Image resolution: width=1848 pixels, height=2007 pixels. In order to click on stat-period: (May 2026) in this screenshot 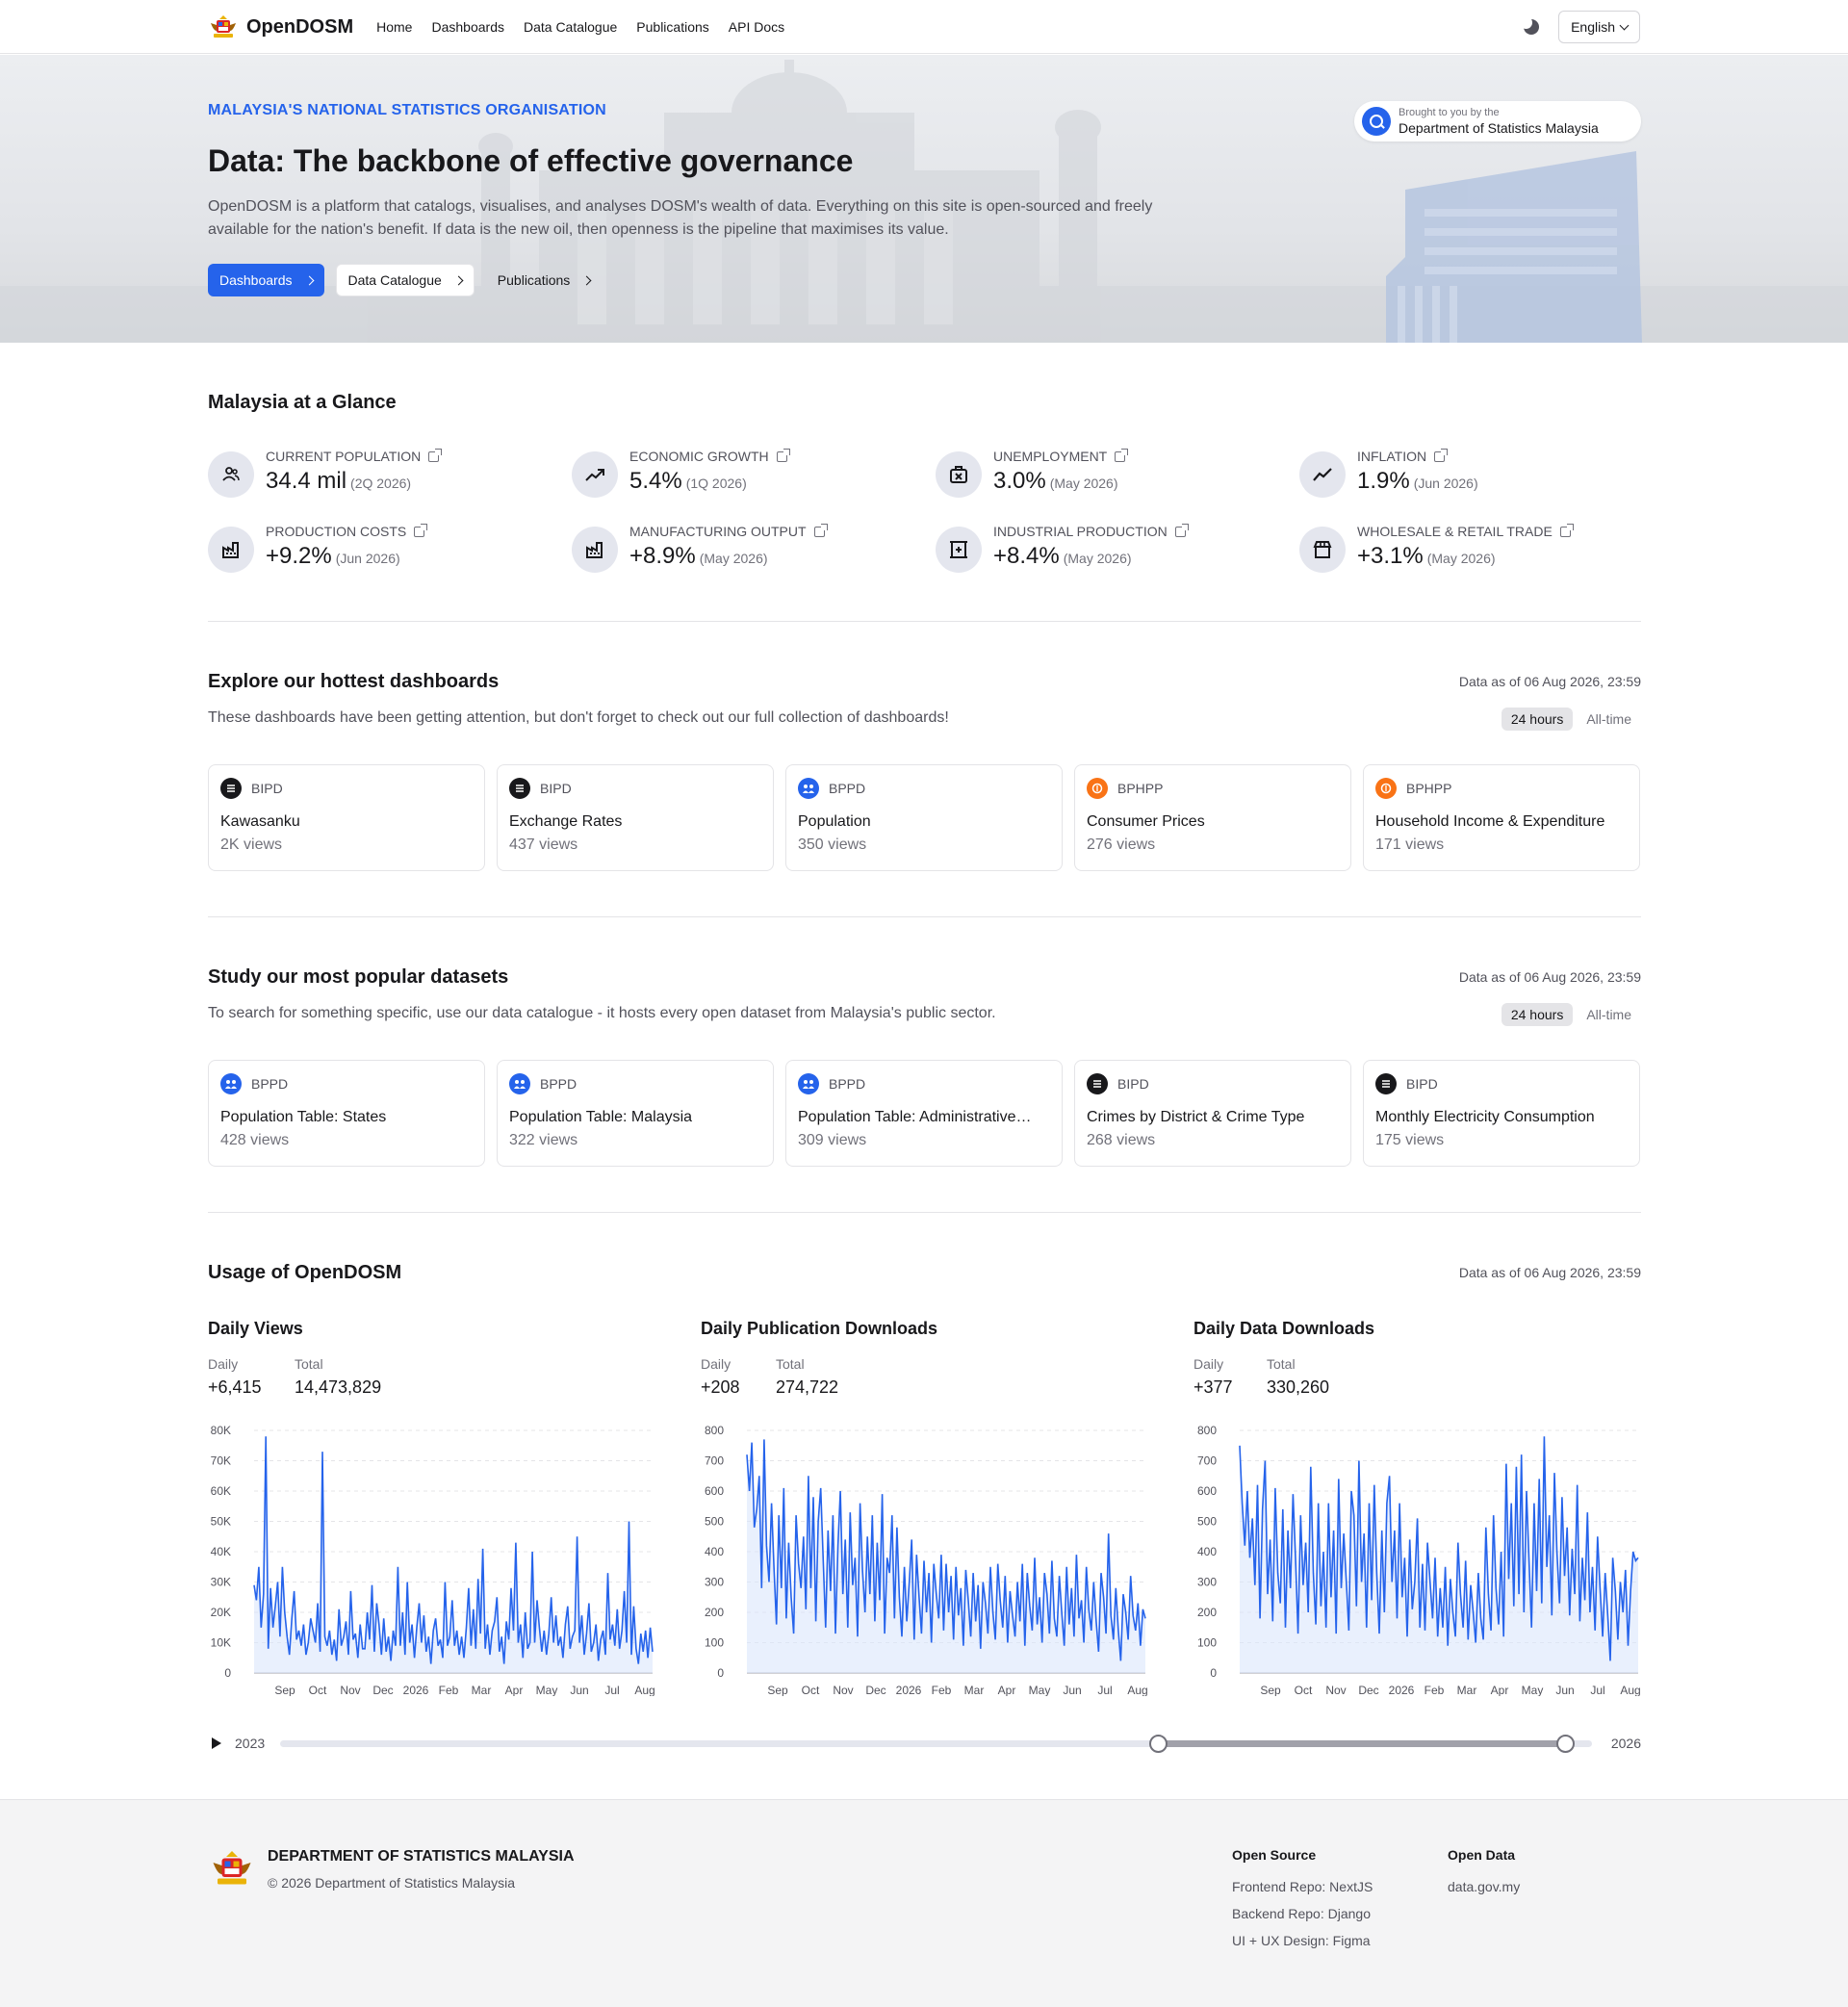, I will do `click(1083, 483)`.